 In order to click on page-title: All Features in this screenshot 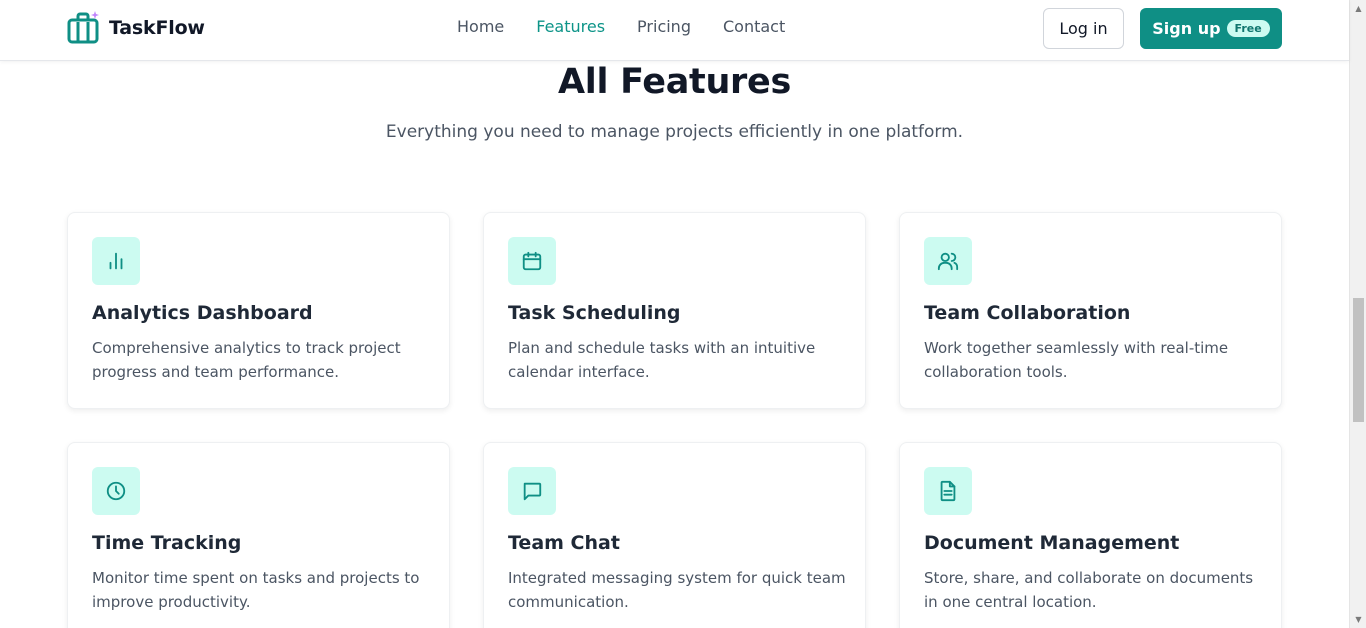, I will do `click(674, 82)`.